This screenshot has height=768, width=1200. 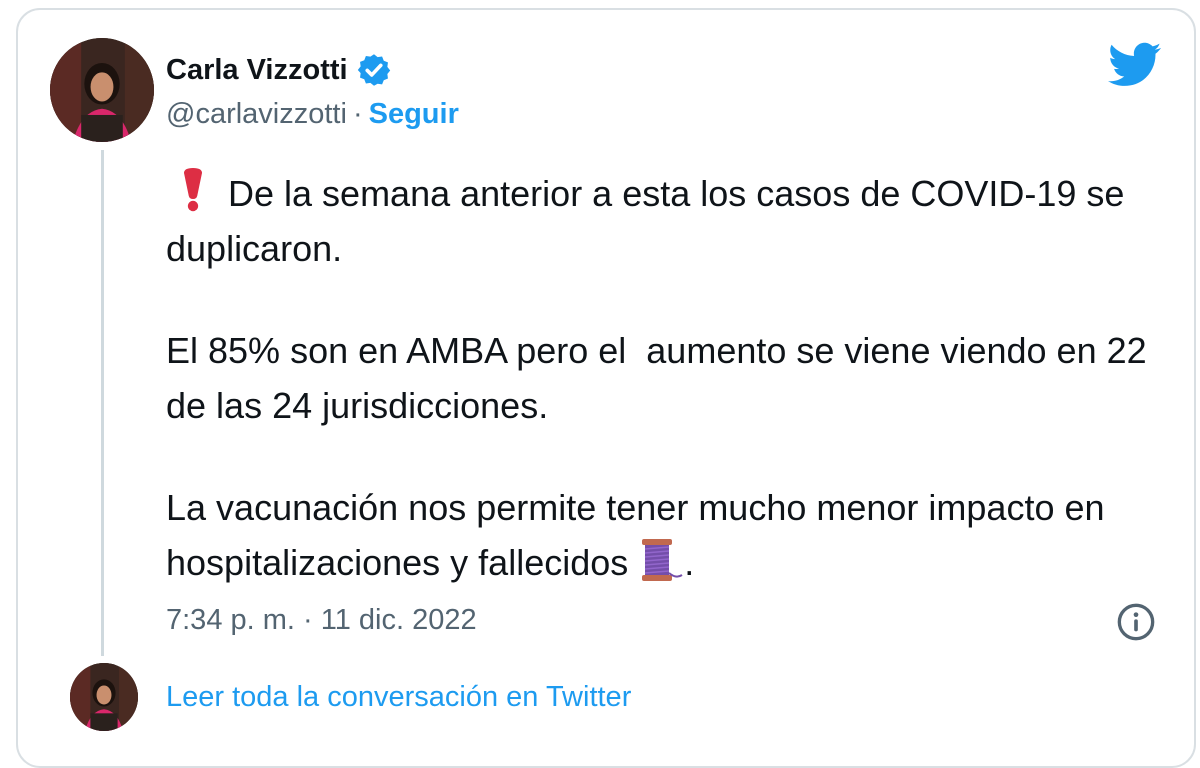 What do you see at coordinates (398, 697) in the screenshot?
I see `read-conversation-link: Leer toda la conversación en Twitter` at bounding box center [398, 697].